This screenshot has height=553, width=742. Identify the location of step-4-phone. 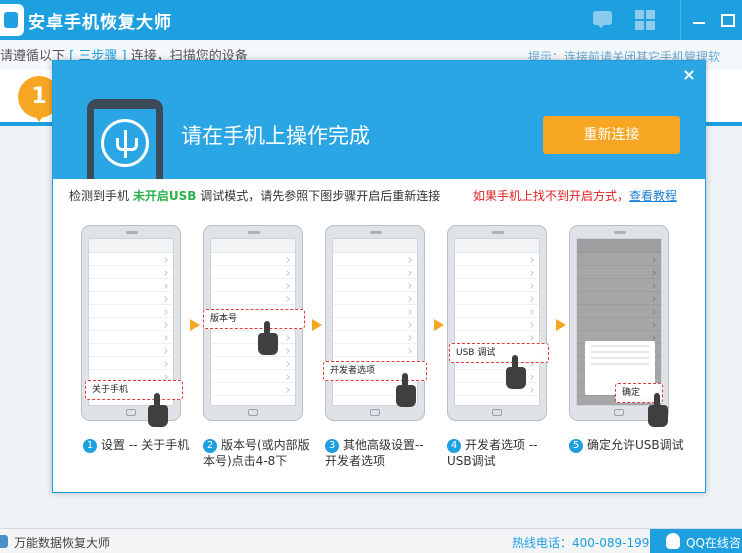
(497, 323).